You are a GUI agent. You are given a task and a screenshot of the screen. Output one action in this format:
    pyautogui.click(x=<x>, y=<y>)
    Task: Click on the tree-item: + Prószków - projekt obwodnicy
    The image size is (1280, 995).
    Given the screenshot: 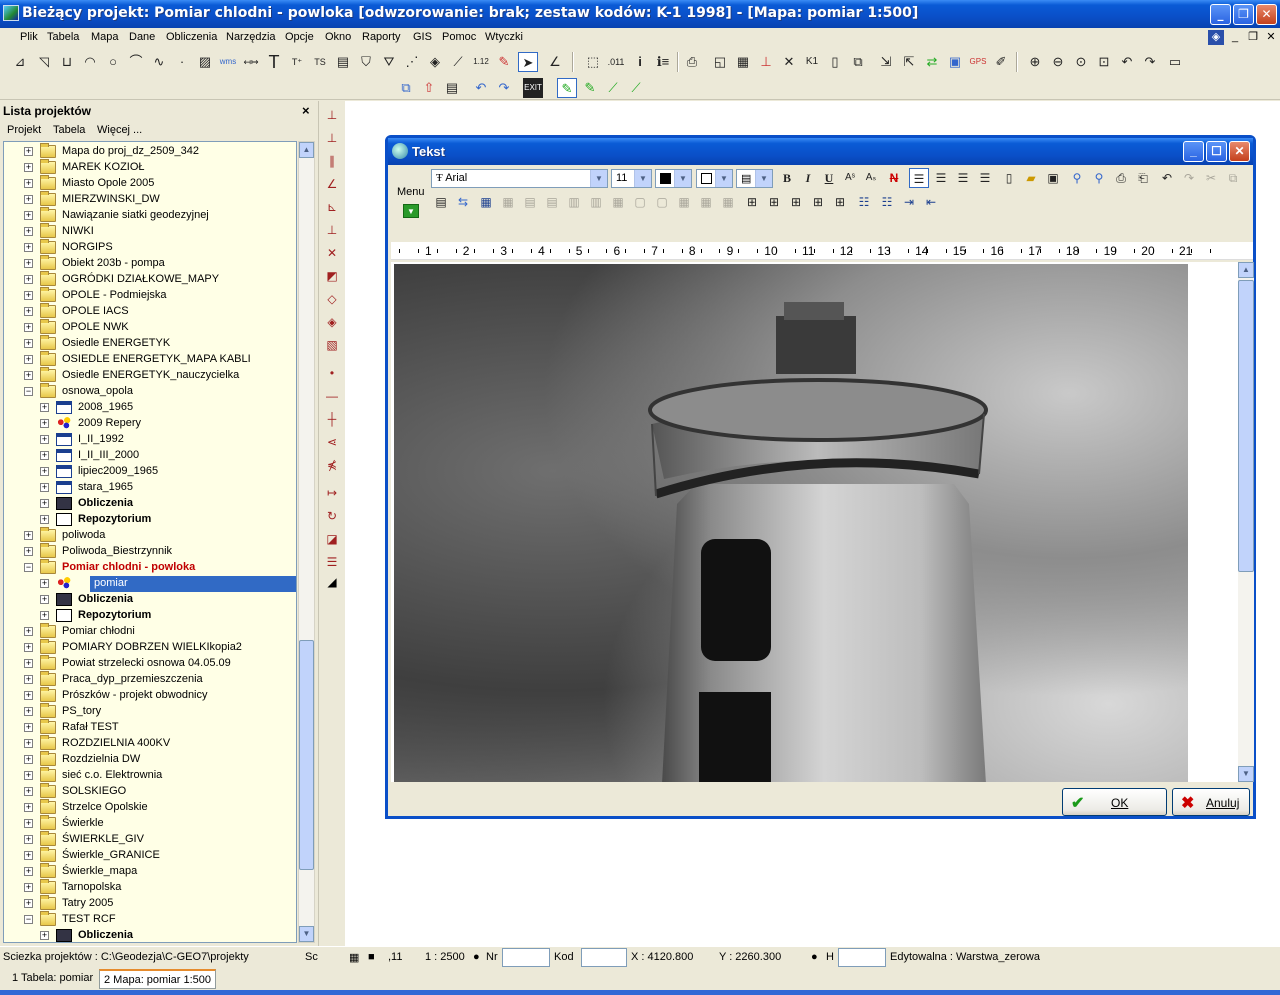 What is the action you would take?
    pyautogui.click(x=150, y=695)
    